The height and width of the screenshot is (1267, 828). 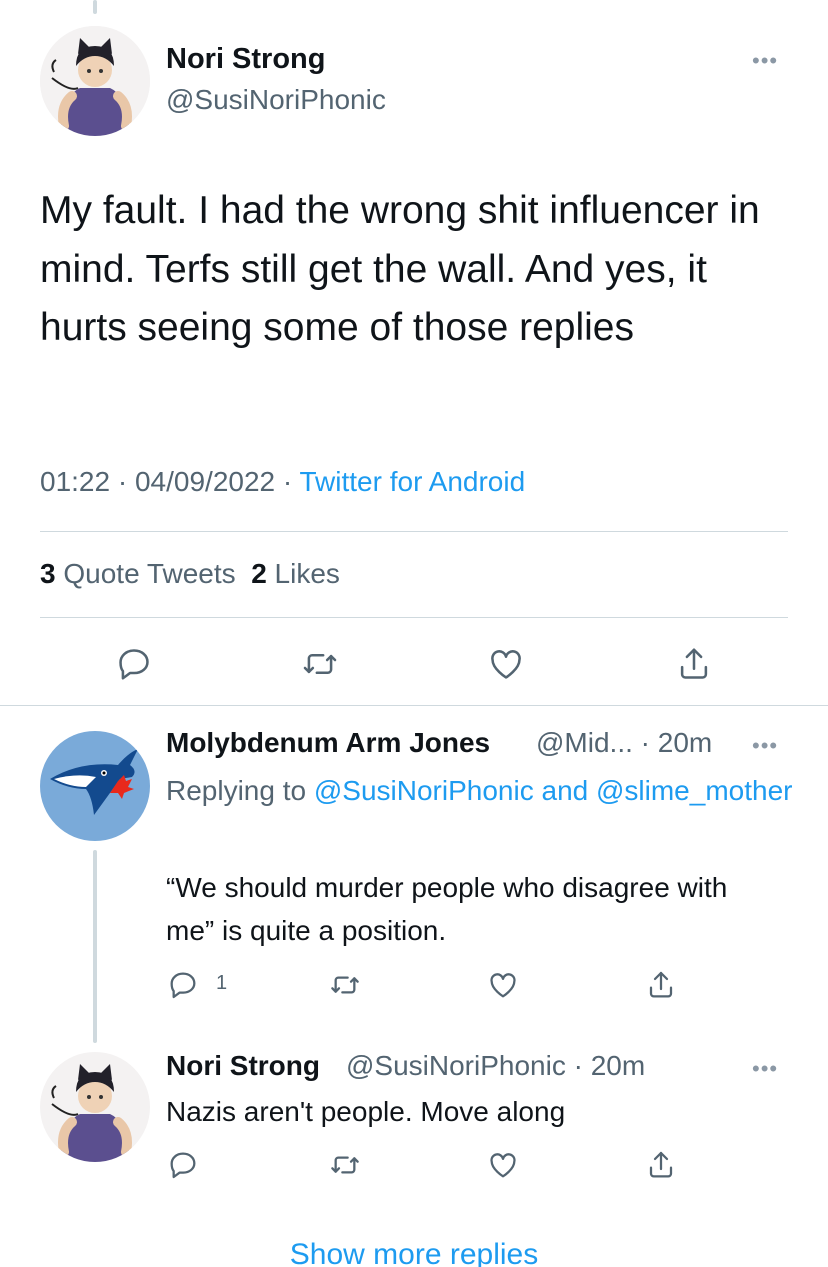 What do you see at coordinates (95, 946) in the screenshot?
I see `thread-line-replies` at bounding box center [95, 946].